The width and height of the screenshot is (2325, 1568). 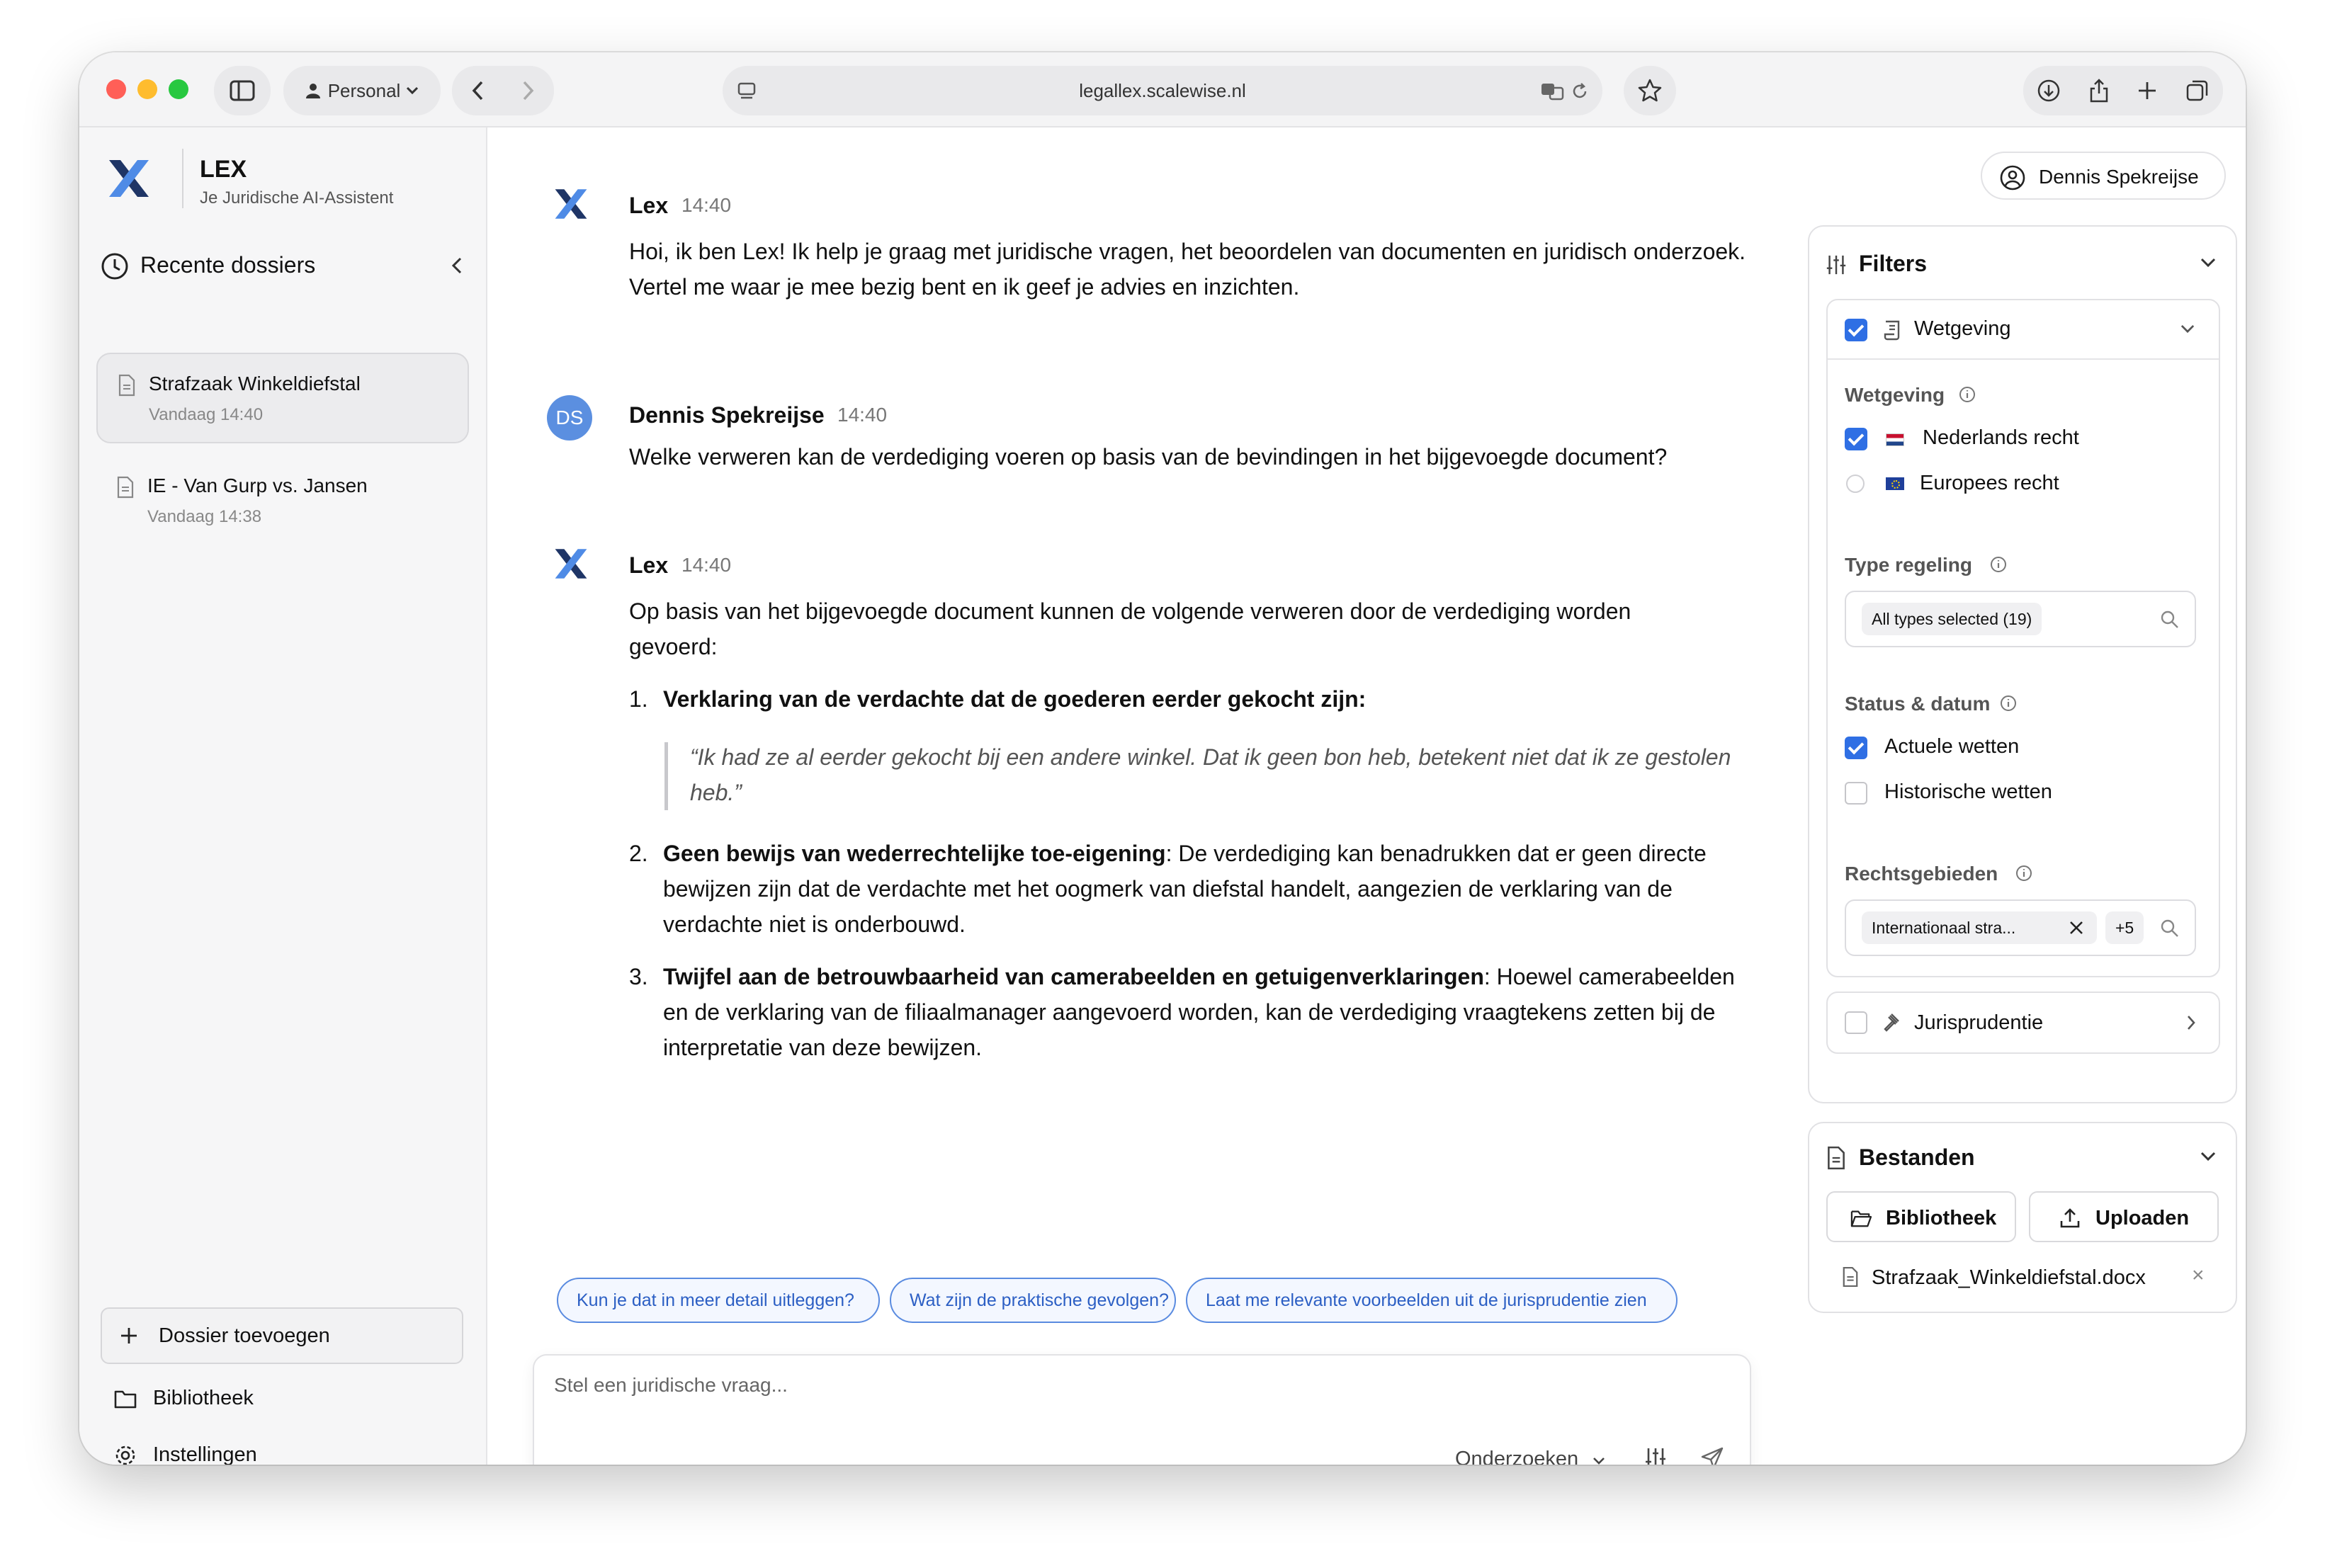 What do you see at coordinates (2124, 1216) in the screenshot?
I see `upload-button: Uploaden` at bounding box center [2124, 1216].